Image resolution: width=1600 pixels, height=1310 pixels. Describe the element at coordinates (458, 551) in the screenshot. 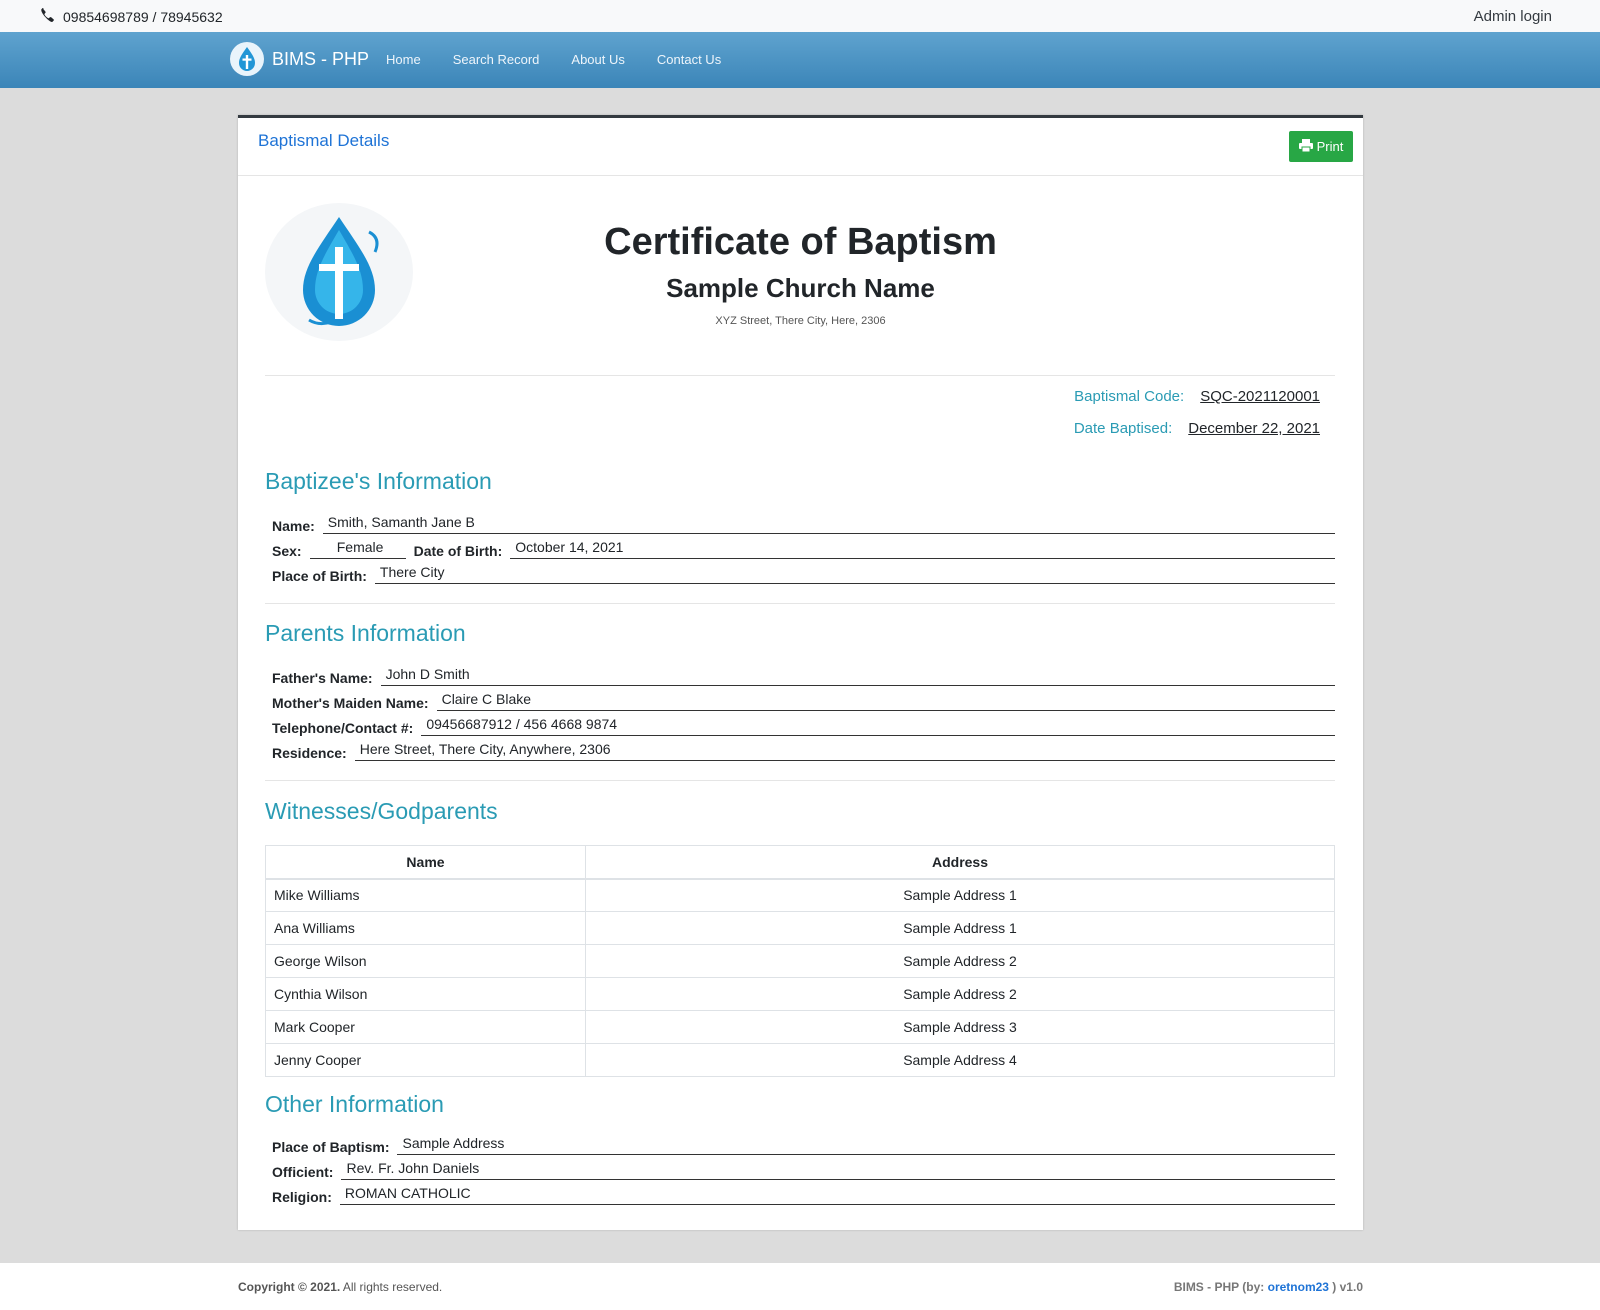

I see `dob-label: Date of Birth:` at that location.